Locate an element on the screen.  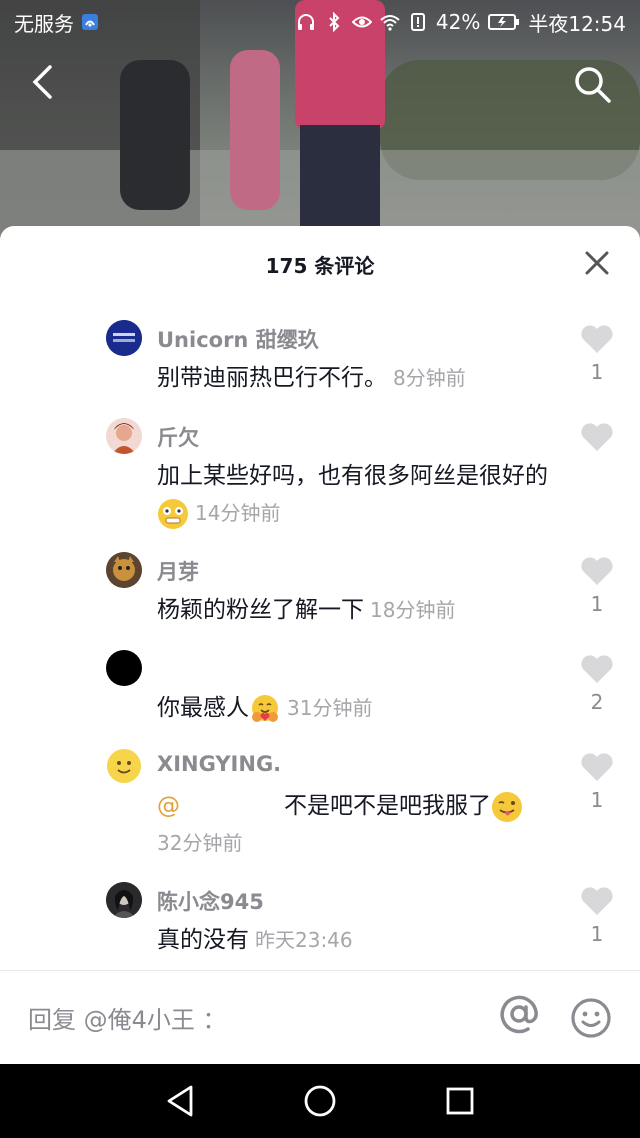
headphones-icon is located at coordinates (306, 22).